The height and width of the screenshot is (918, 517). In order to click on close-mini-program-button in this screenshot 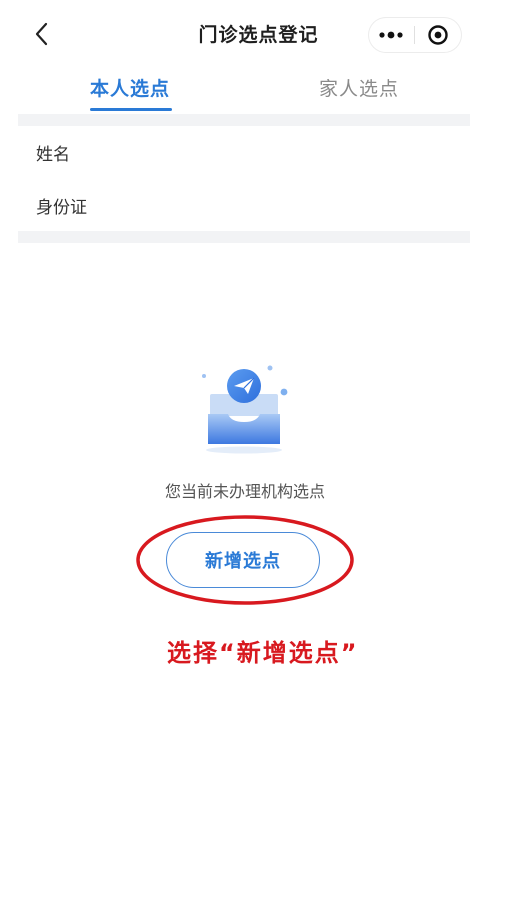, I will do `click(438, 35)`.